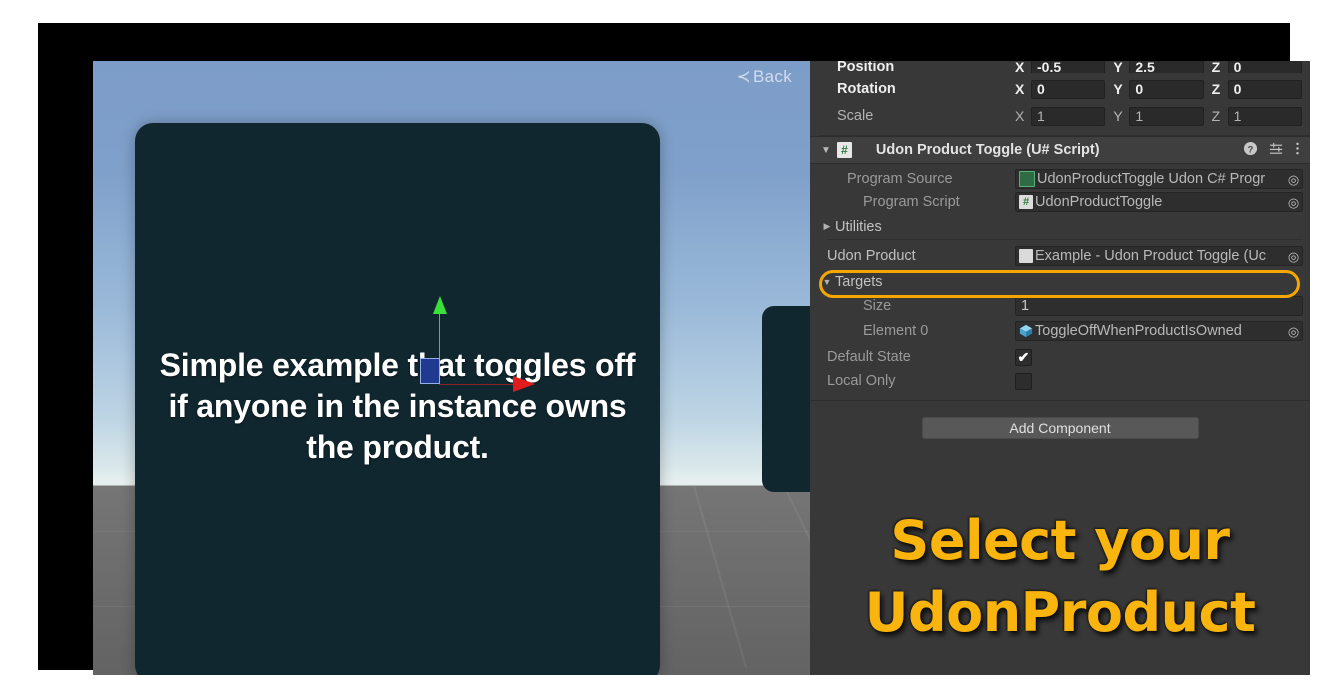  What do you see at coordinates (440, 305) in the screenshot?
I see `gizmo-y-arrow-icon` at bounding box center [440, 305].